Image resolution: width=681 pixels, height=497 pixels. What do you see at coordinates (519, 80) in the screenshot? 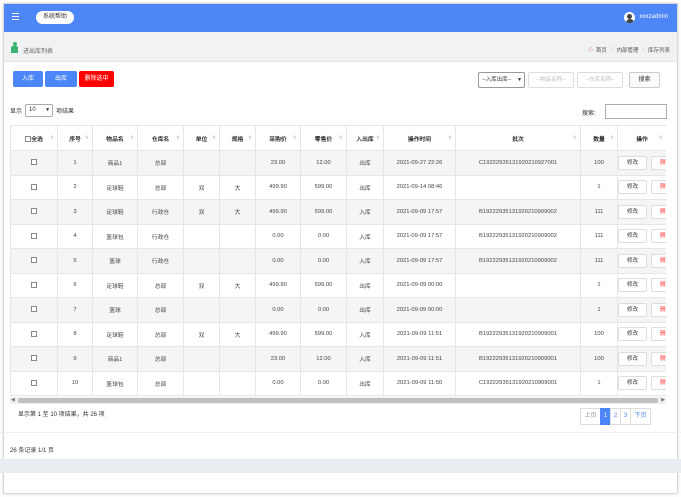
I see `chevron-down-icon: ▼` at bounding box center [519, 80].